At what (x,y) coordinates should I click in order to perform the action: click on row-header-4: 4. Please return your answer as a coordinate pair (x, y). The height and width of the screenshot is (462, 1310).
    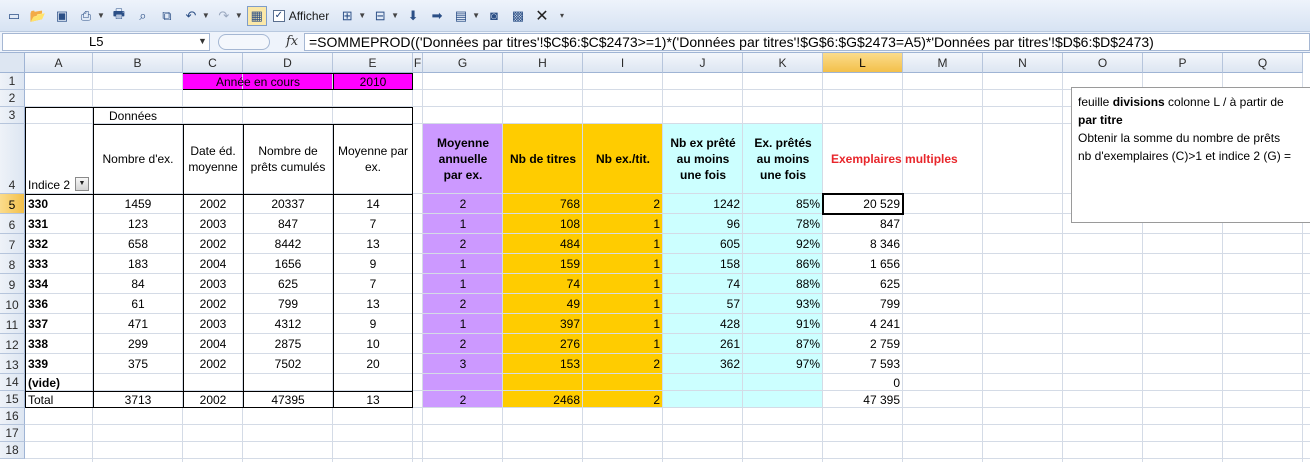
    Looking at the image, I should click on (12, 159).